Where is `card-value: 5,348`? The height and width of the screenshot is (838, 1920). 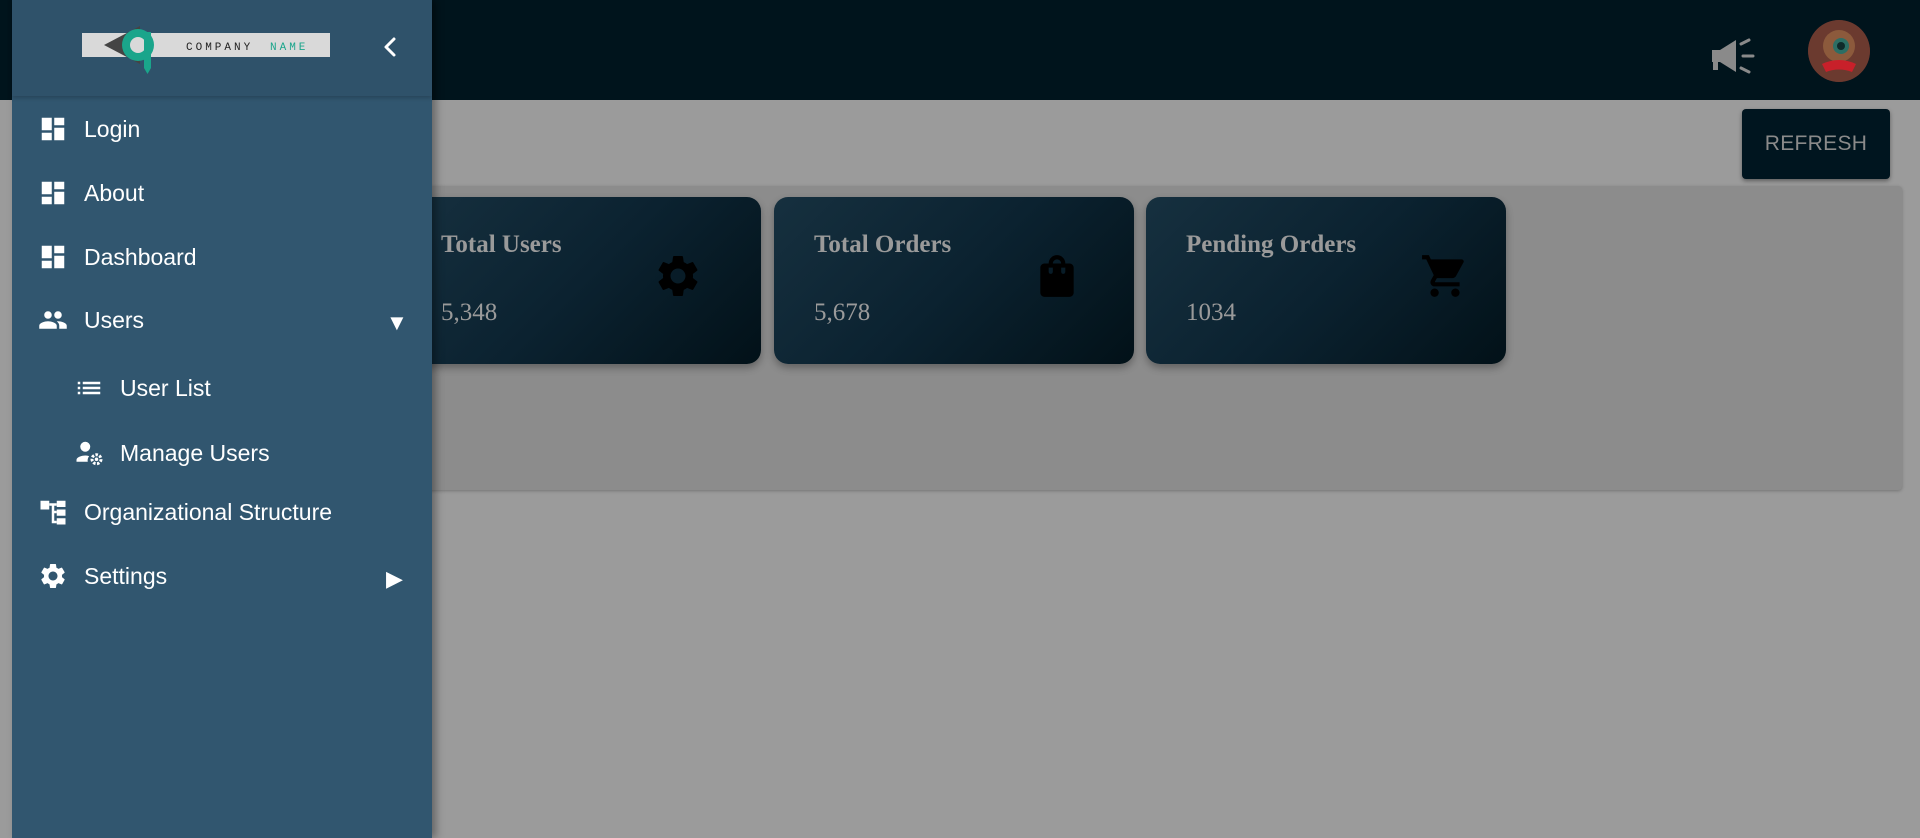 card-value: 5,348 is located at coordinates (469, 312).